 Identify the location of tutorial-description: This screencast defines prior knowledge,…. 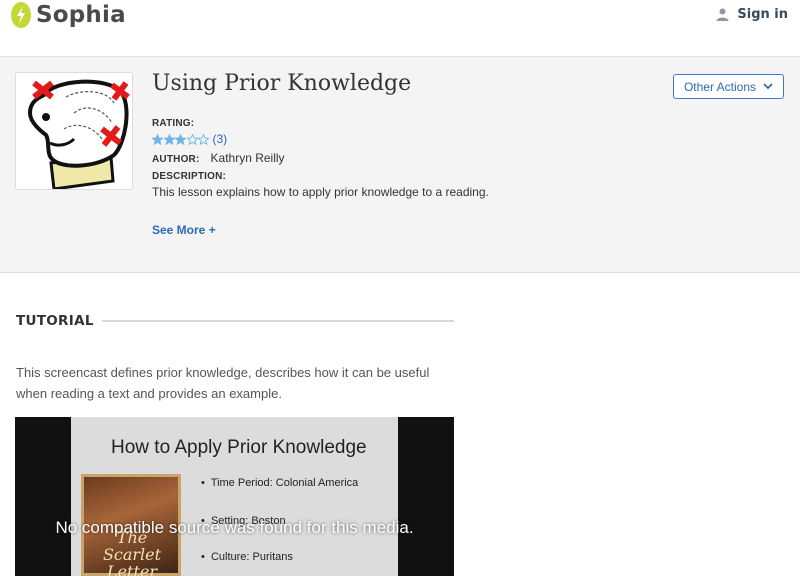
(223, 383).